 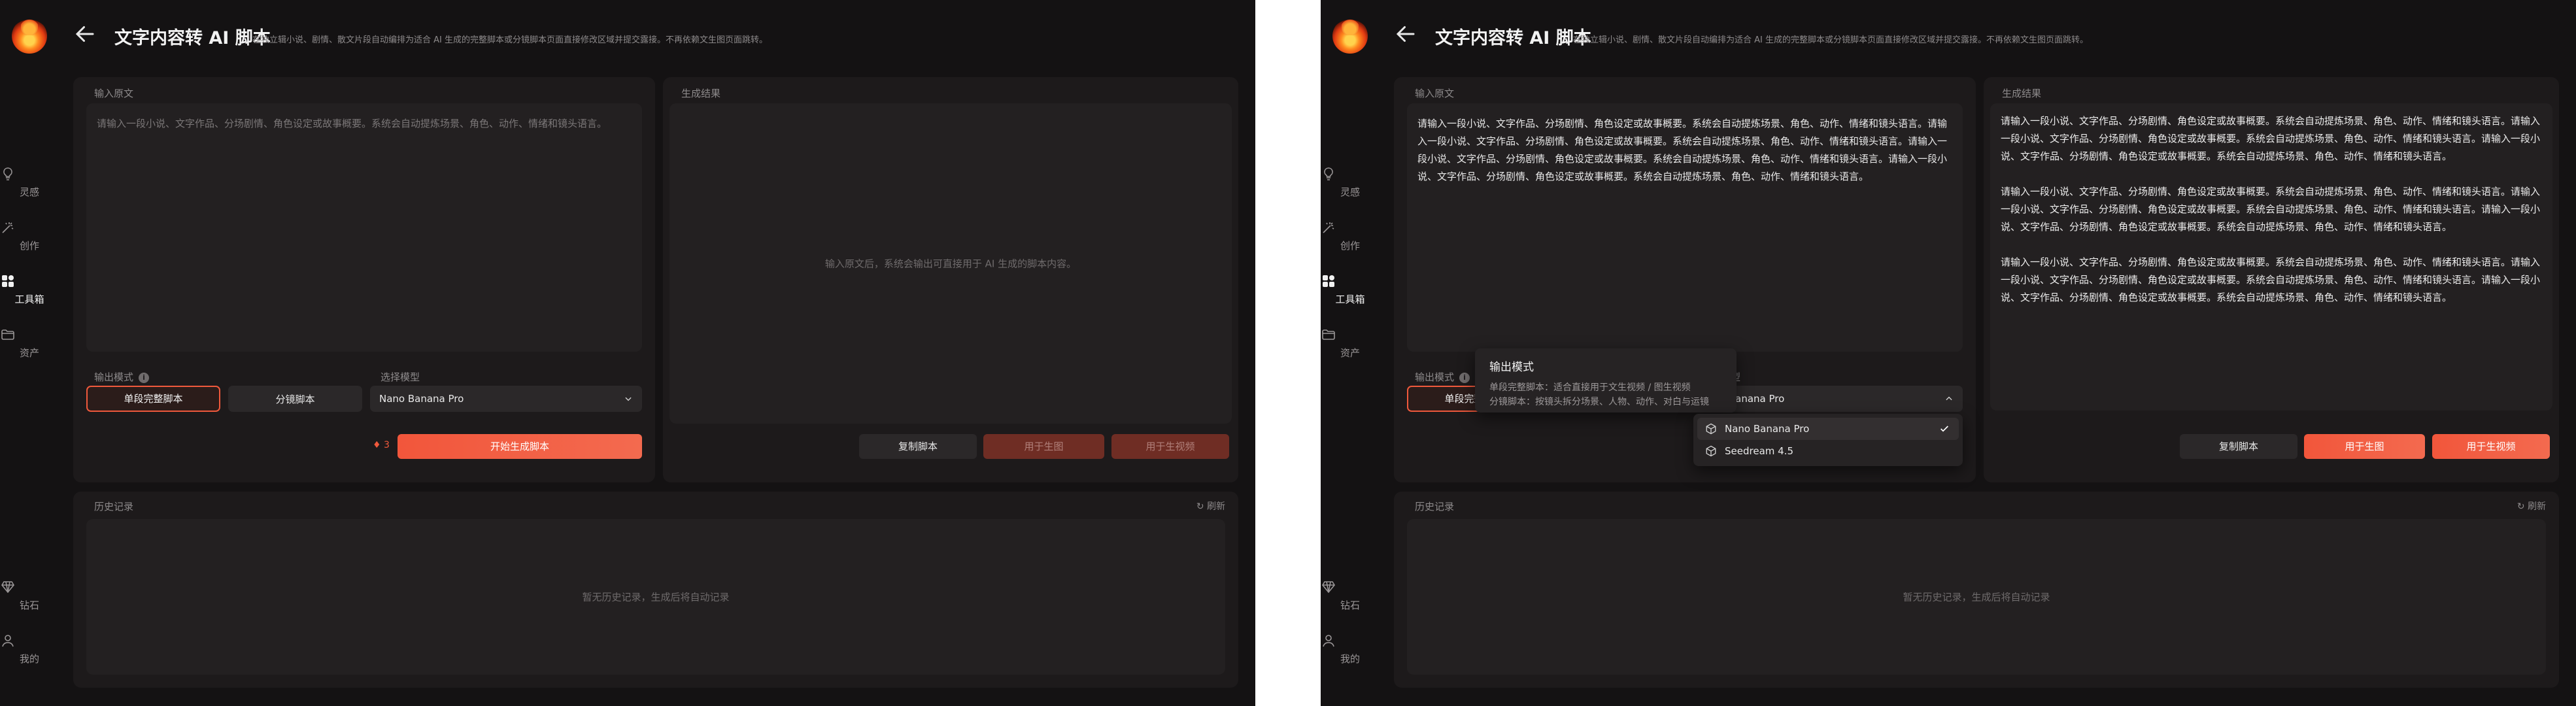 I want to click on input-box, so click(x=364, y=227).